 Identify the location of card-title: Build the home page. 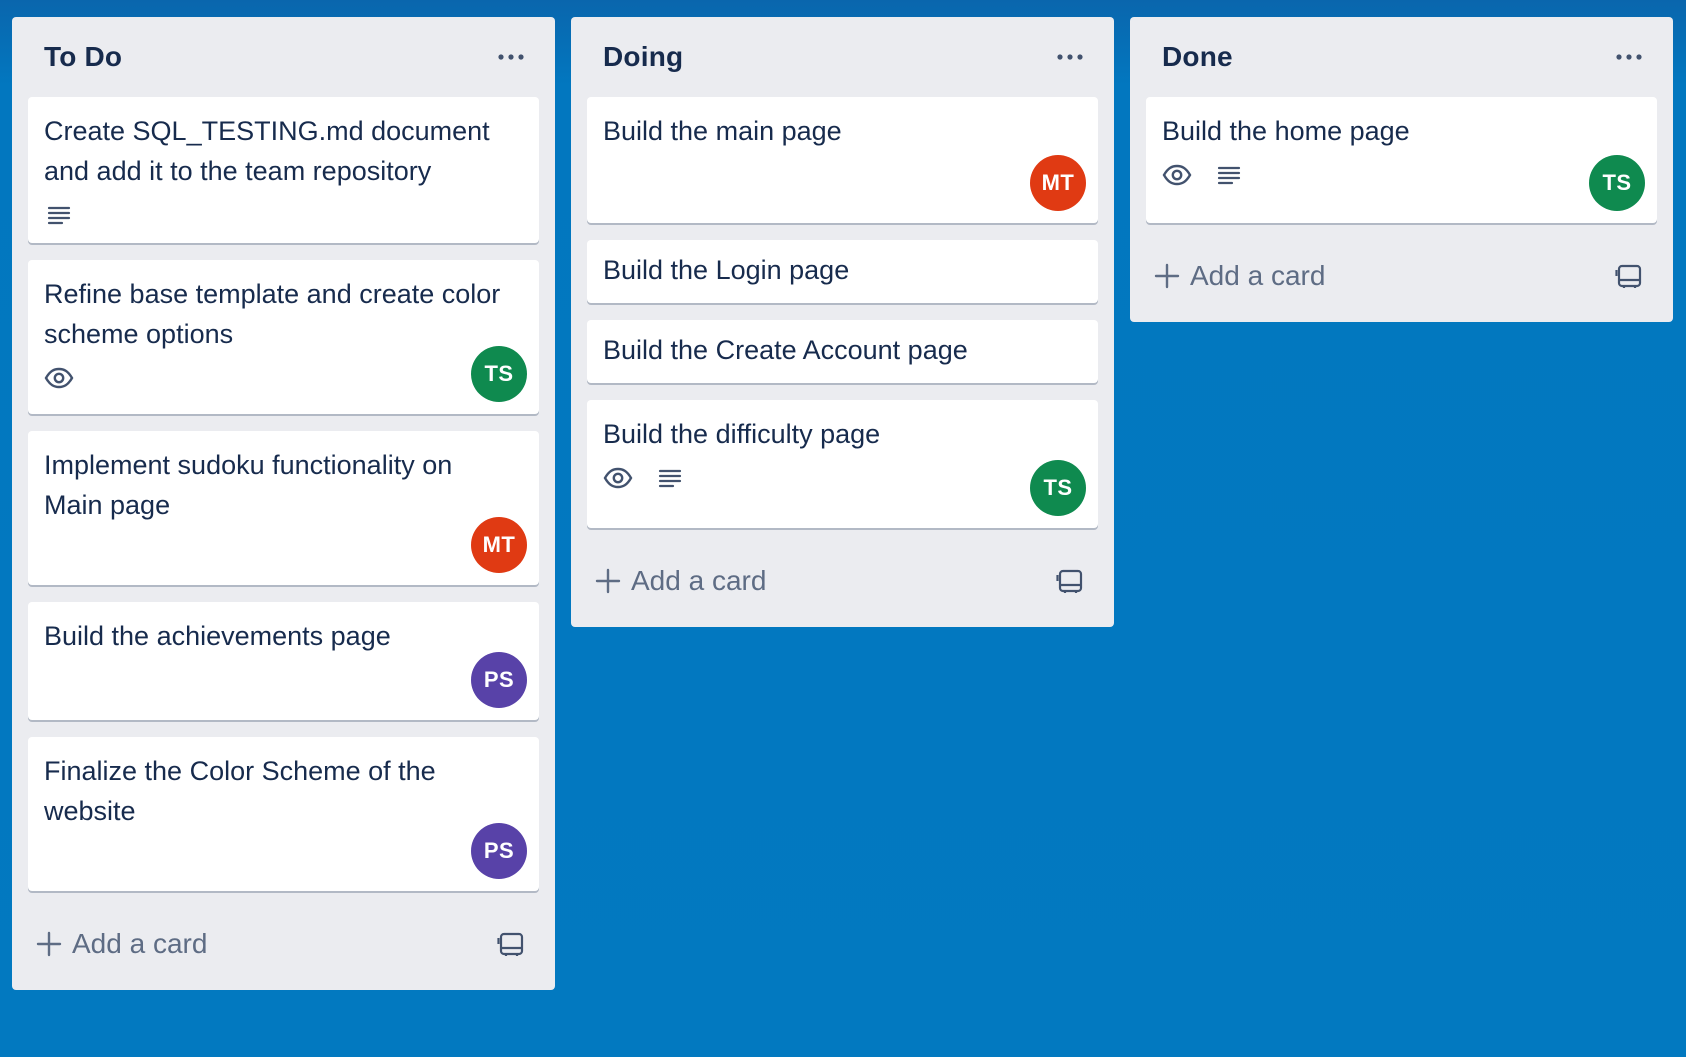
(1286, 131).